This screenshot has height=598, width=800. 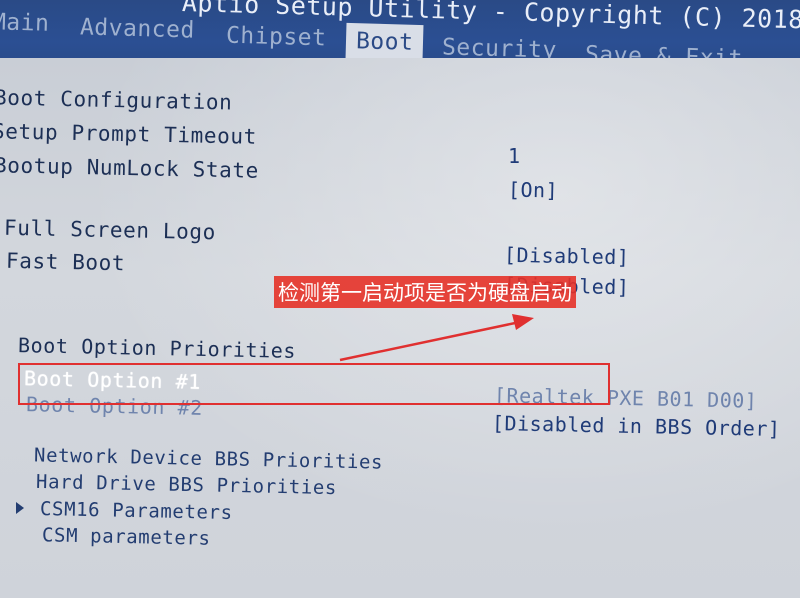 What do you see at coordinates (514, 156) in the screenshot?
I see `setup-prompt-timeout-value: 1` at bounding box center [514, 156].